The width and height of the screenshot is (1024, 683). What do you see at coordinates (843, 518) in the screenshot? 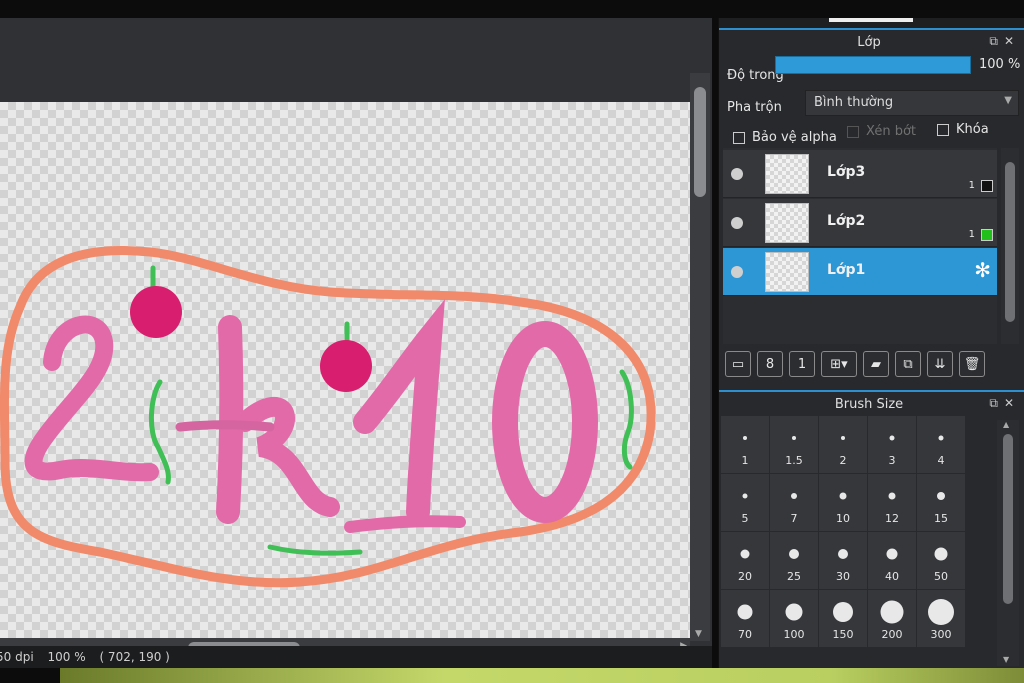
I see `brush-size-label: 10` at bounding box center [843, 518].